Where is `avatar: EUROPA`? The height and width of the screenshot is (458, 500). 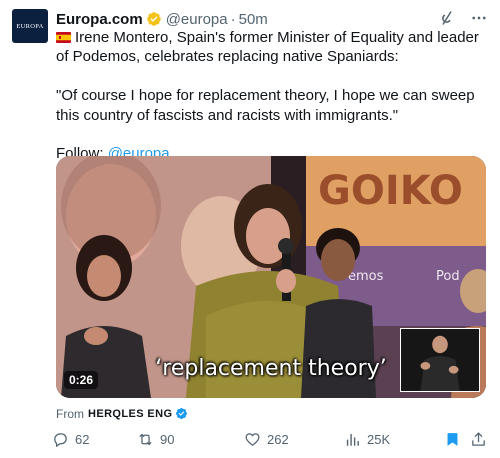 avatar: EUROPA is located at coordinates (30, 26).